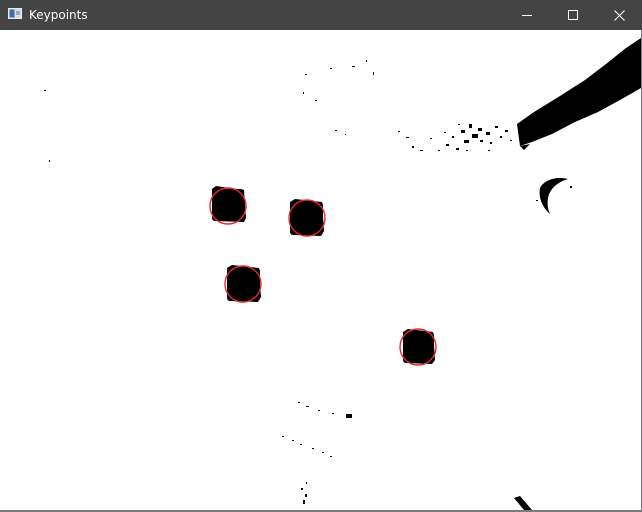 The width and height of the screenshot is (642, 512). I want to click on opencv-window-icon, so click(15, 13).